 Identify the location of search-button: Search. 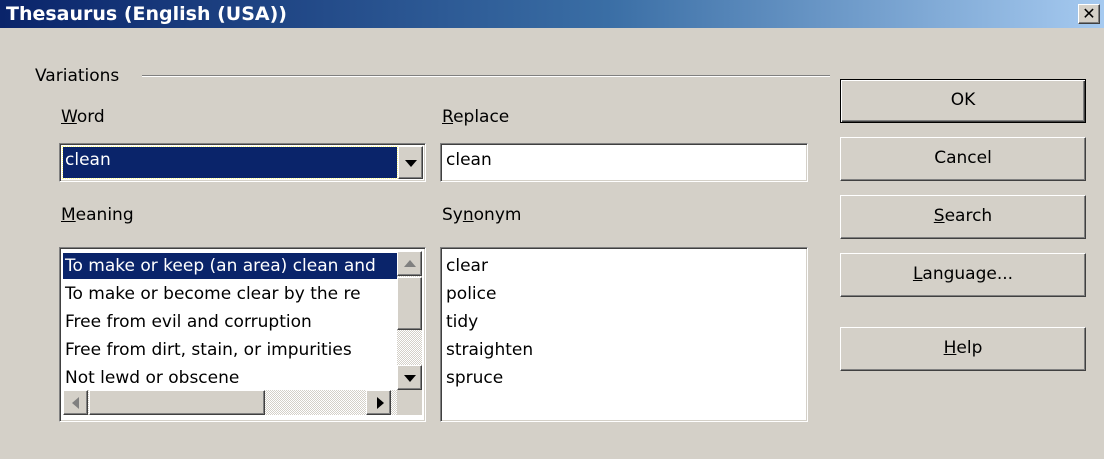
(963, 217).